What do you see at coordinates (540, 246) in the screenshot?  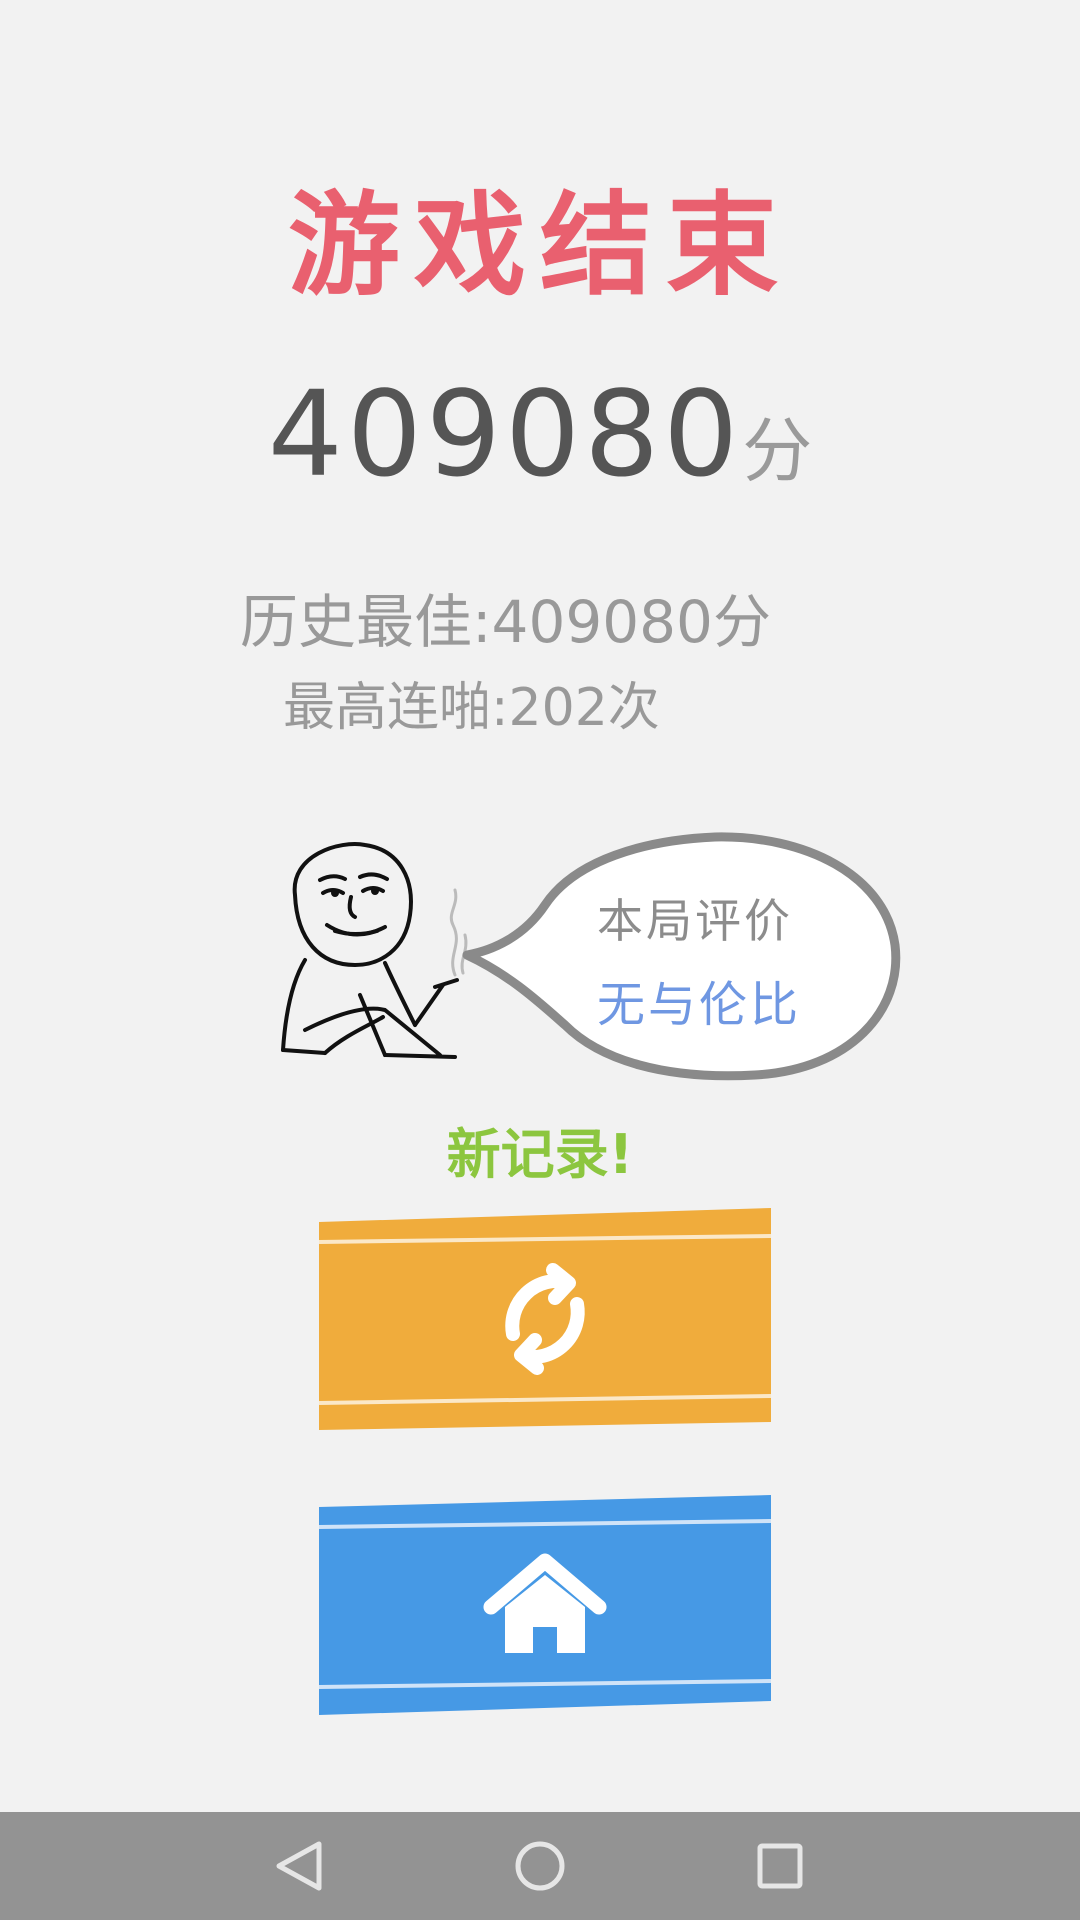 I see `game-over-title: 游戏结束` at bounding box center [540, 246].